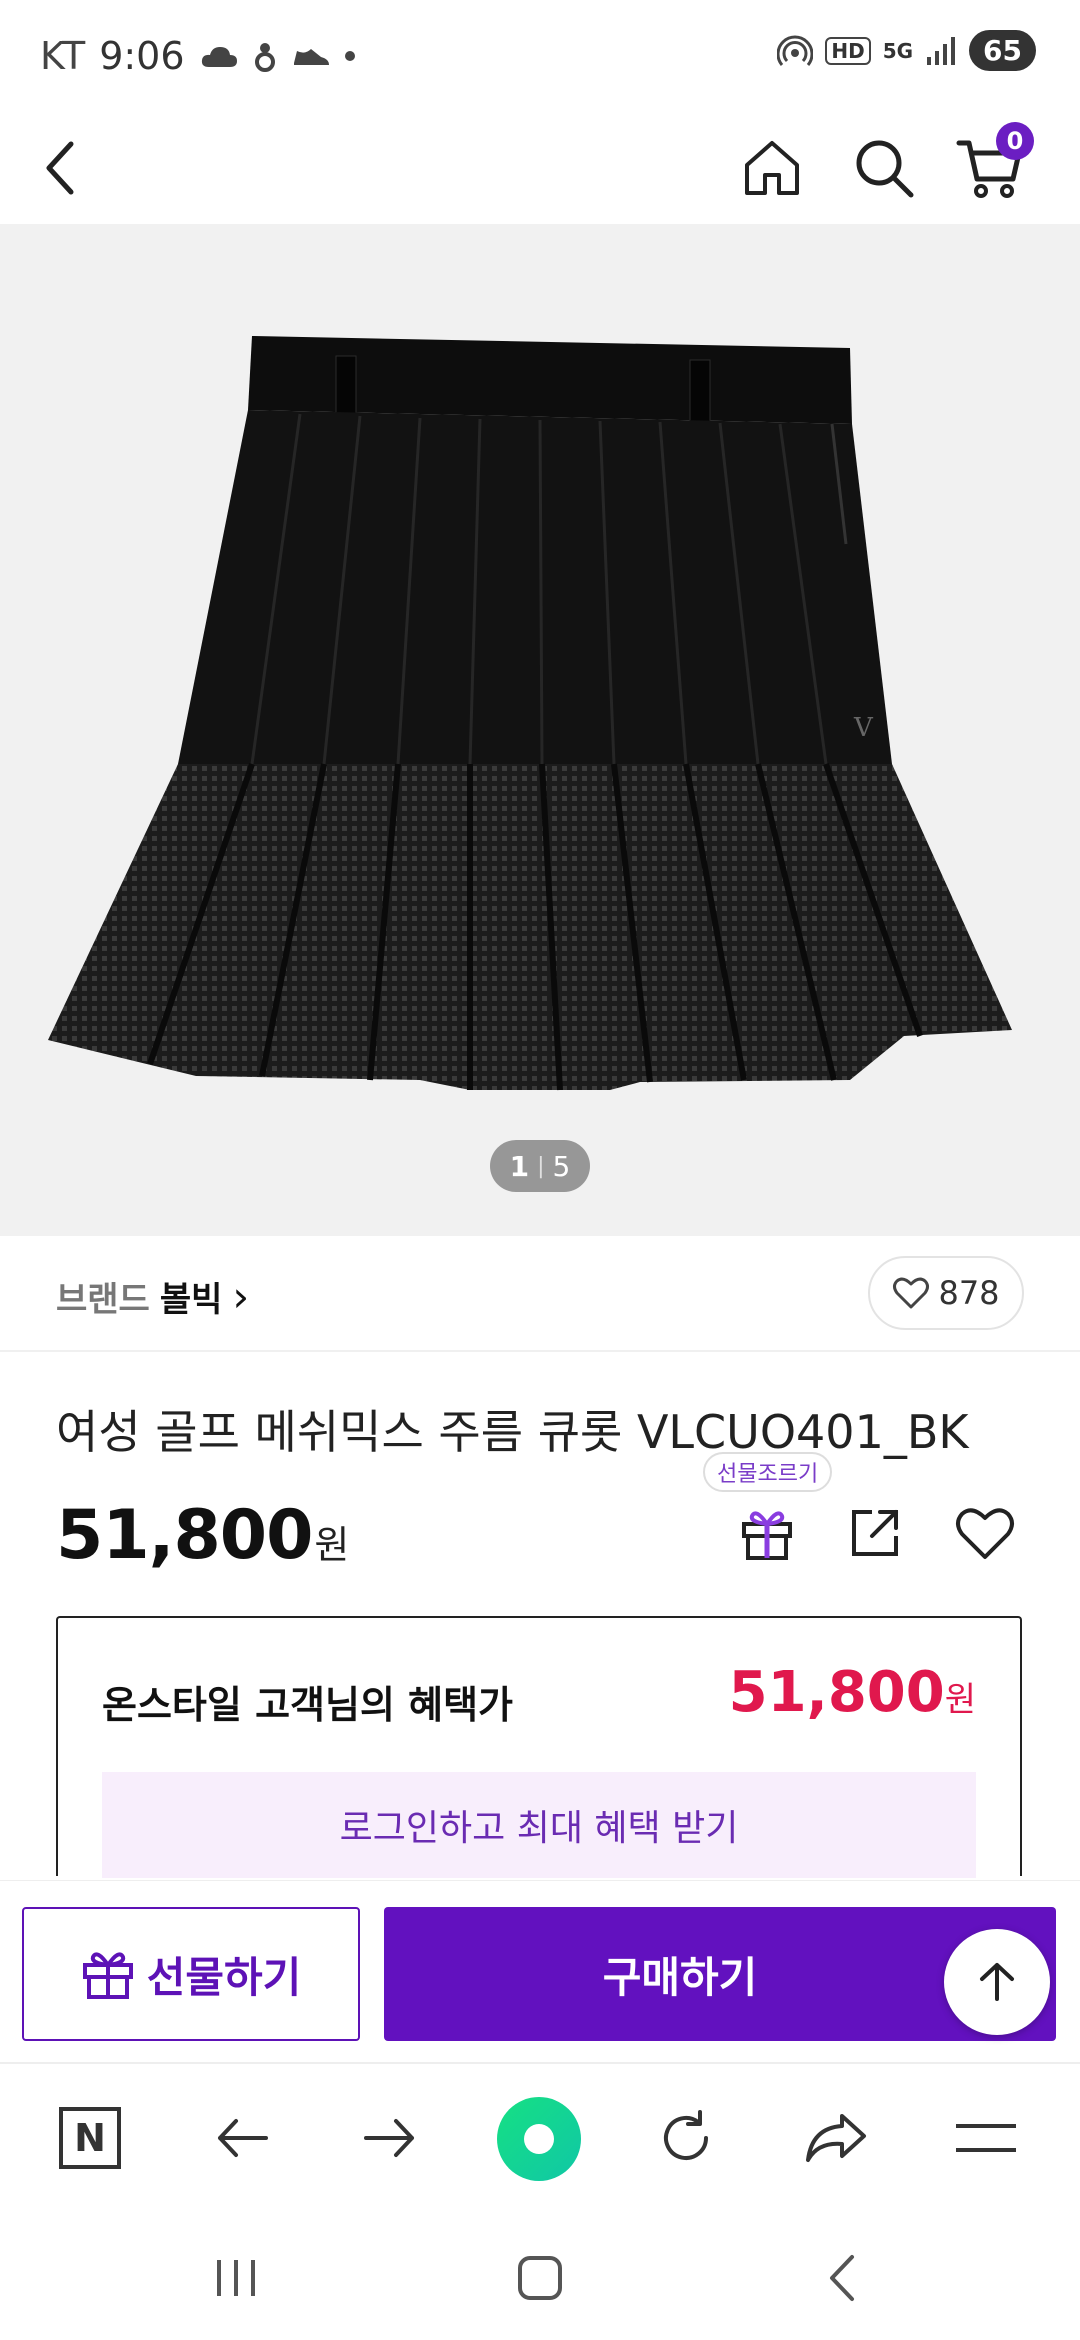 This screenshot has height=2340, width=1080. I want to click on home-nav-icon, so click(540, 2278).